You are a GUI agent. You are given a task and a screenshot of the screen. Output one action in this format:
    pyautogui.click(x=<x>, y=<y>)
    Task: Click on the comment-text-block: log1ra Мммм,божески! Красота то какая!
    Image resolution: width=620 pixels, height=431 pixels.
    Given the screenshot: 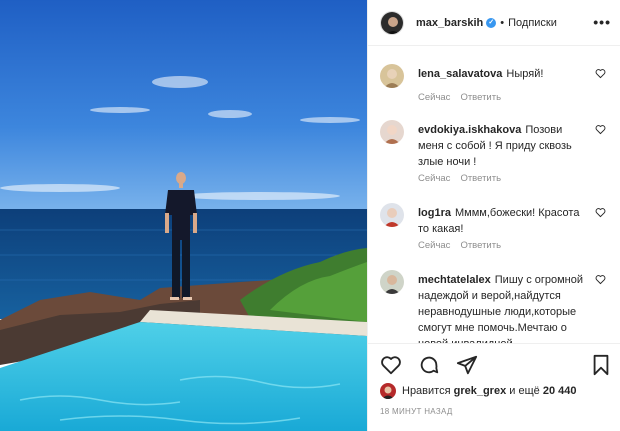 What is the action you would take?
    pyautogui.click(x=503, y=221)
    